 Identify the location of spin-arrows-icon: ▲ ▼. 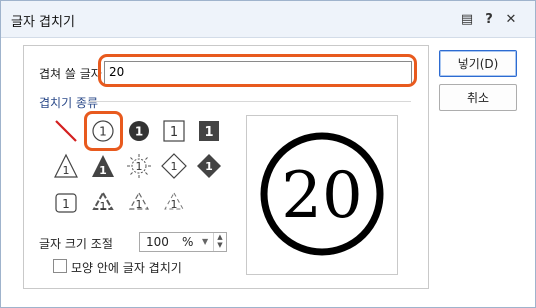
(219, 242).